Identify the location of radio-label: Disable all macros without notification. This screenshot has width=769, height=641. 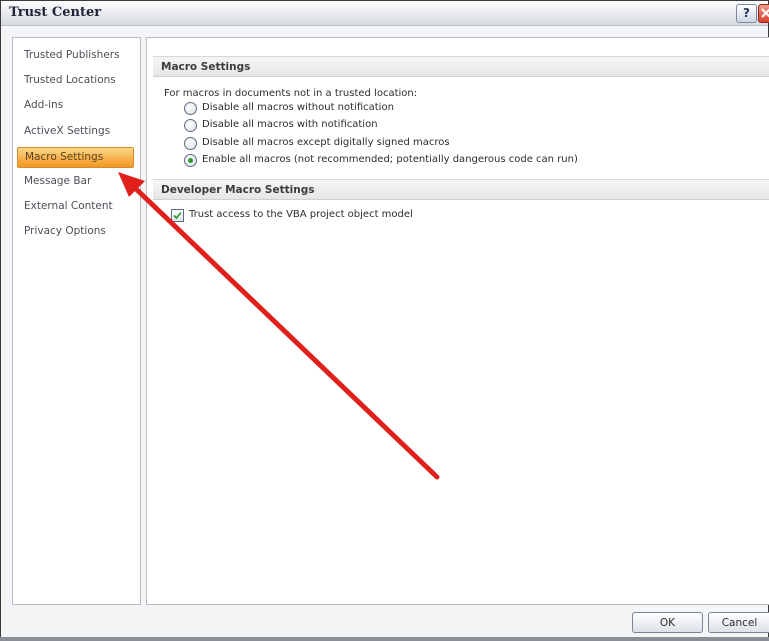
(298, 107).